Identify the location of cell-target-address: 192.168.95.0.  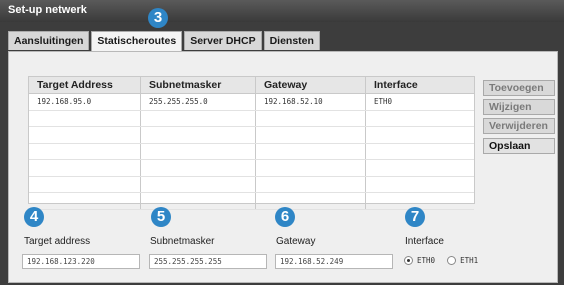
(85, 102).